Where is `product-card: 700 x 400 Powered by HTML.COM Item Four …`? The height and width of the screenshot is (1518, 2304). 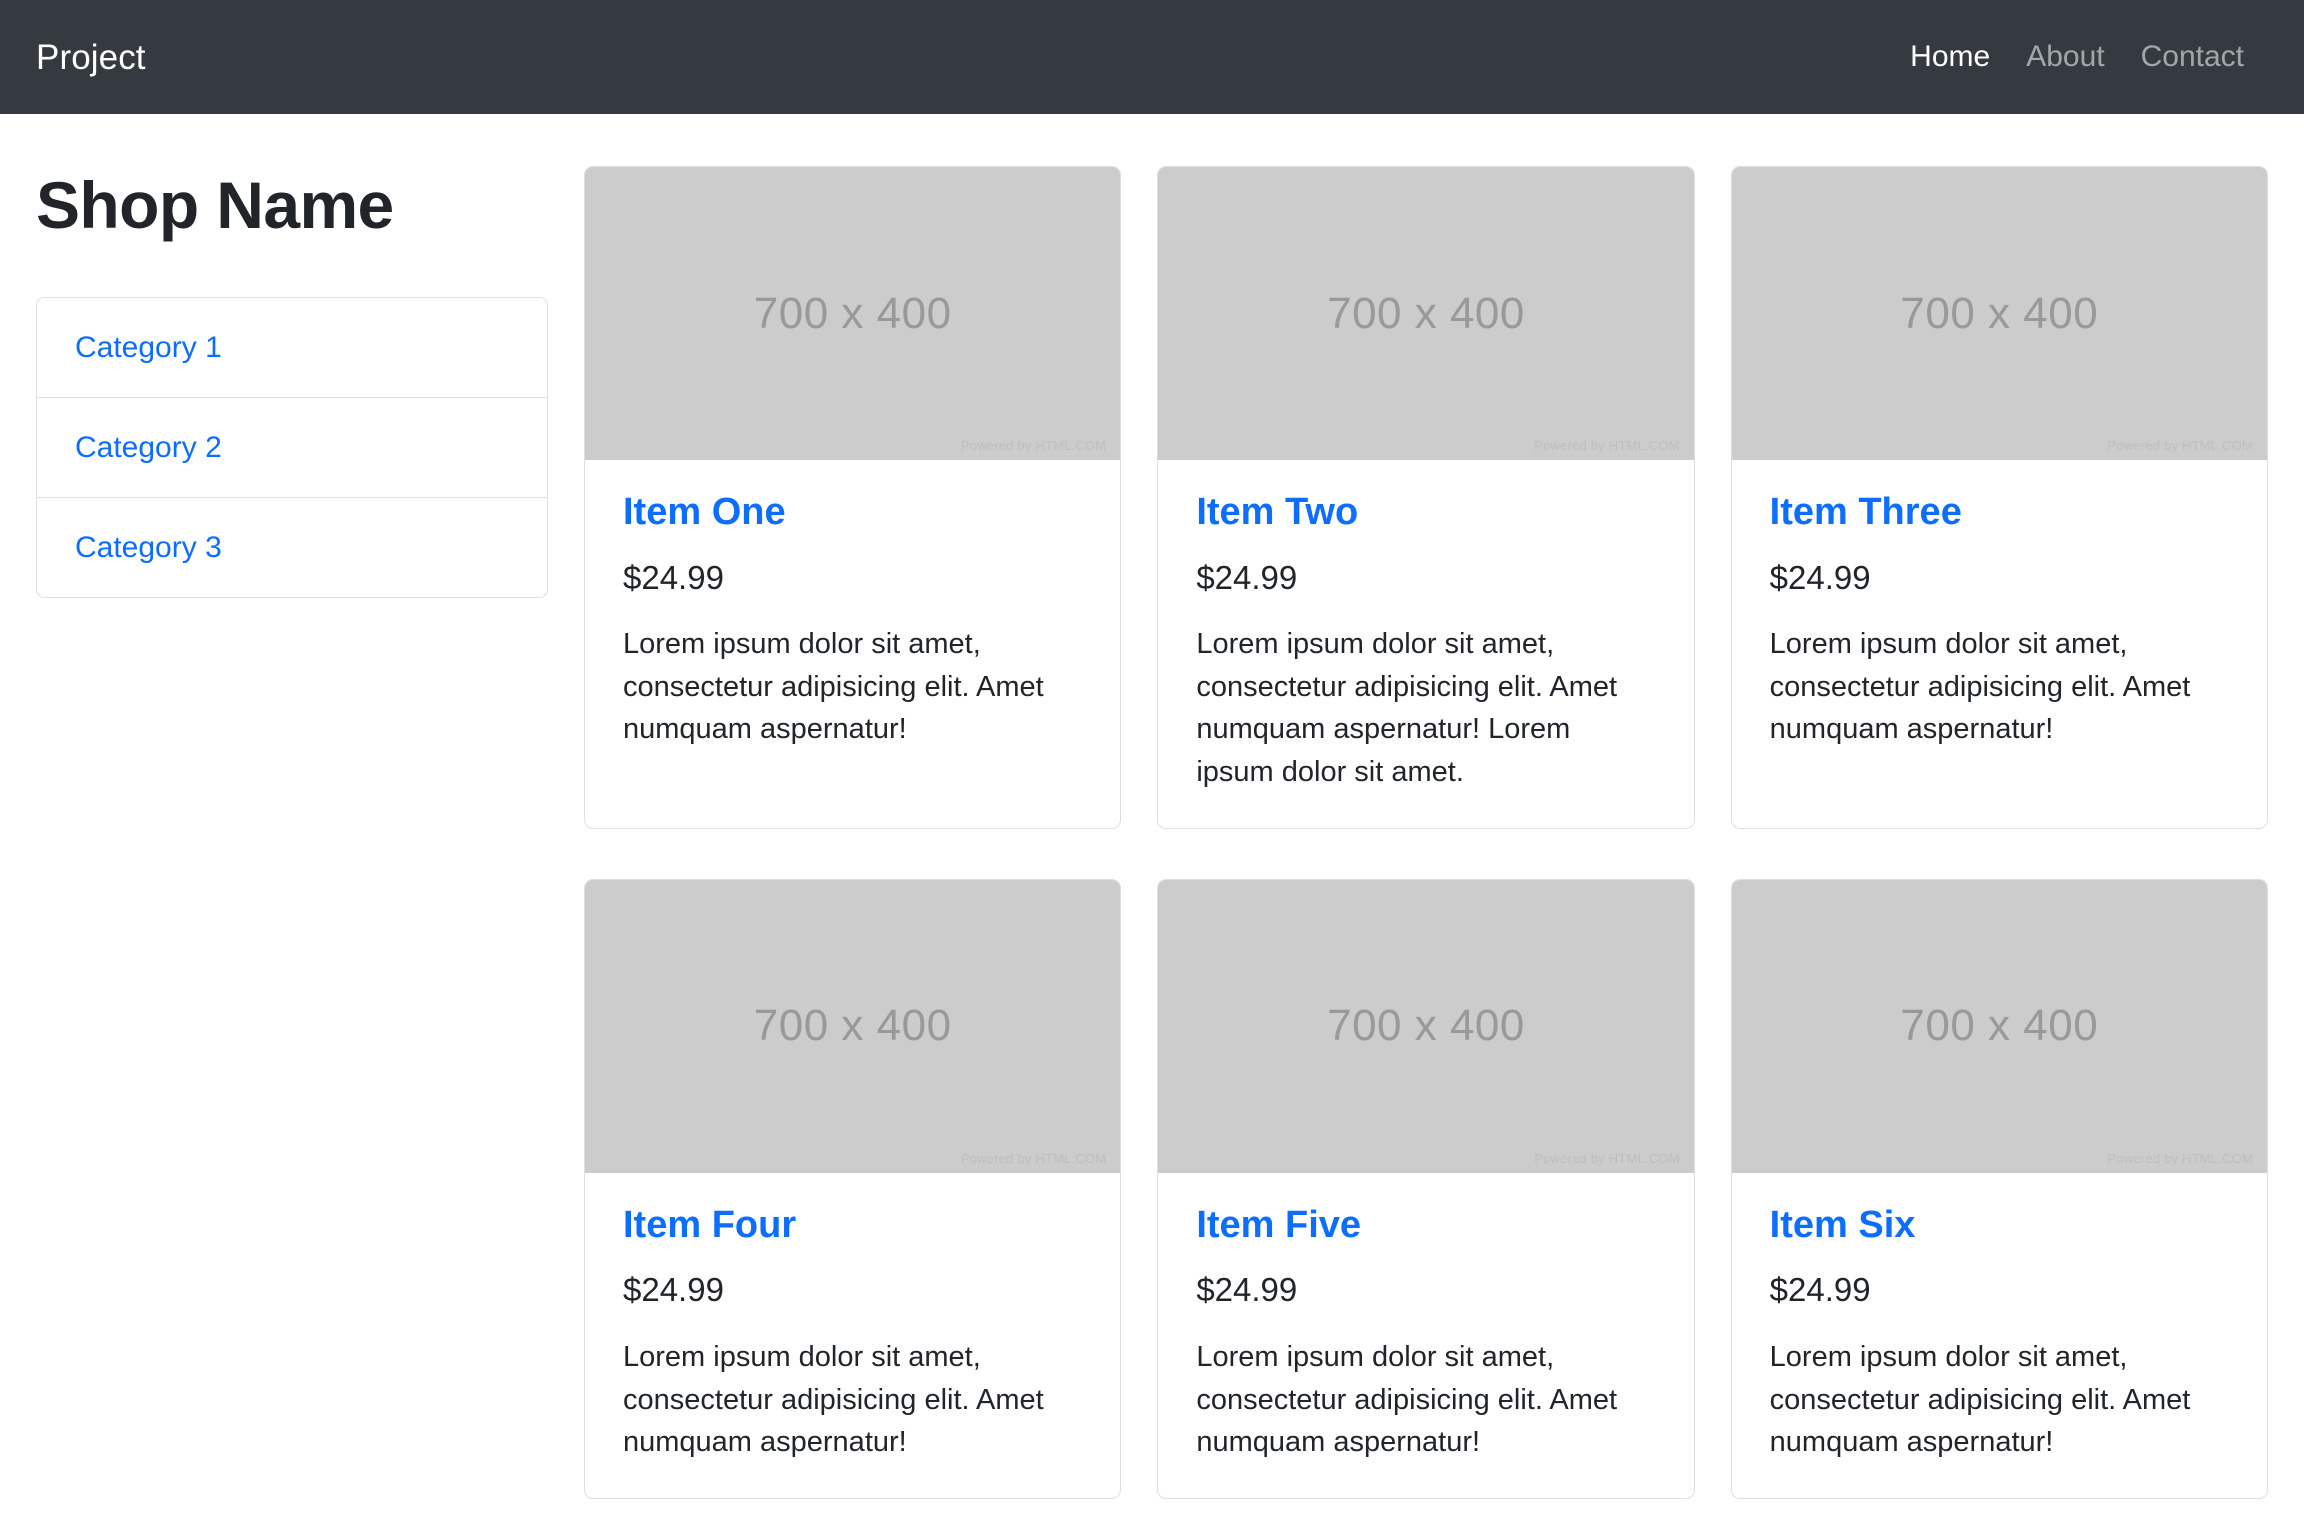 product-card: 700 x 400 Powered by HTML.COM Item Four … is located at coordinates (853, 1188).